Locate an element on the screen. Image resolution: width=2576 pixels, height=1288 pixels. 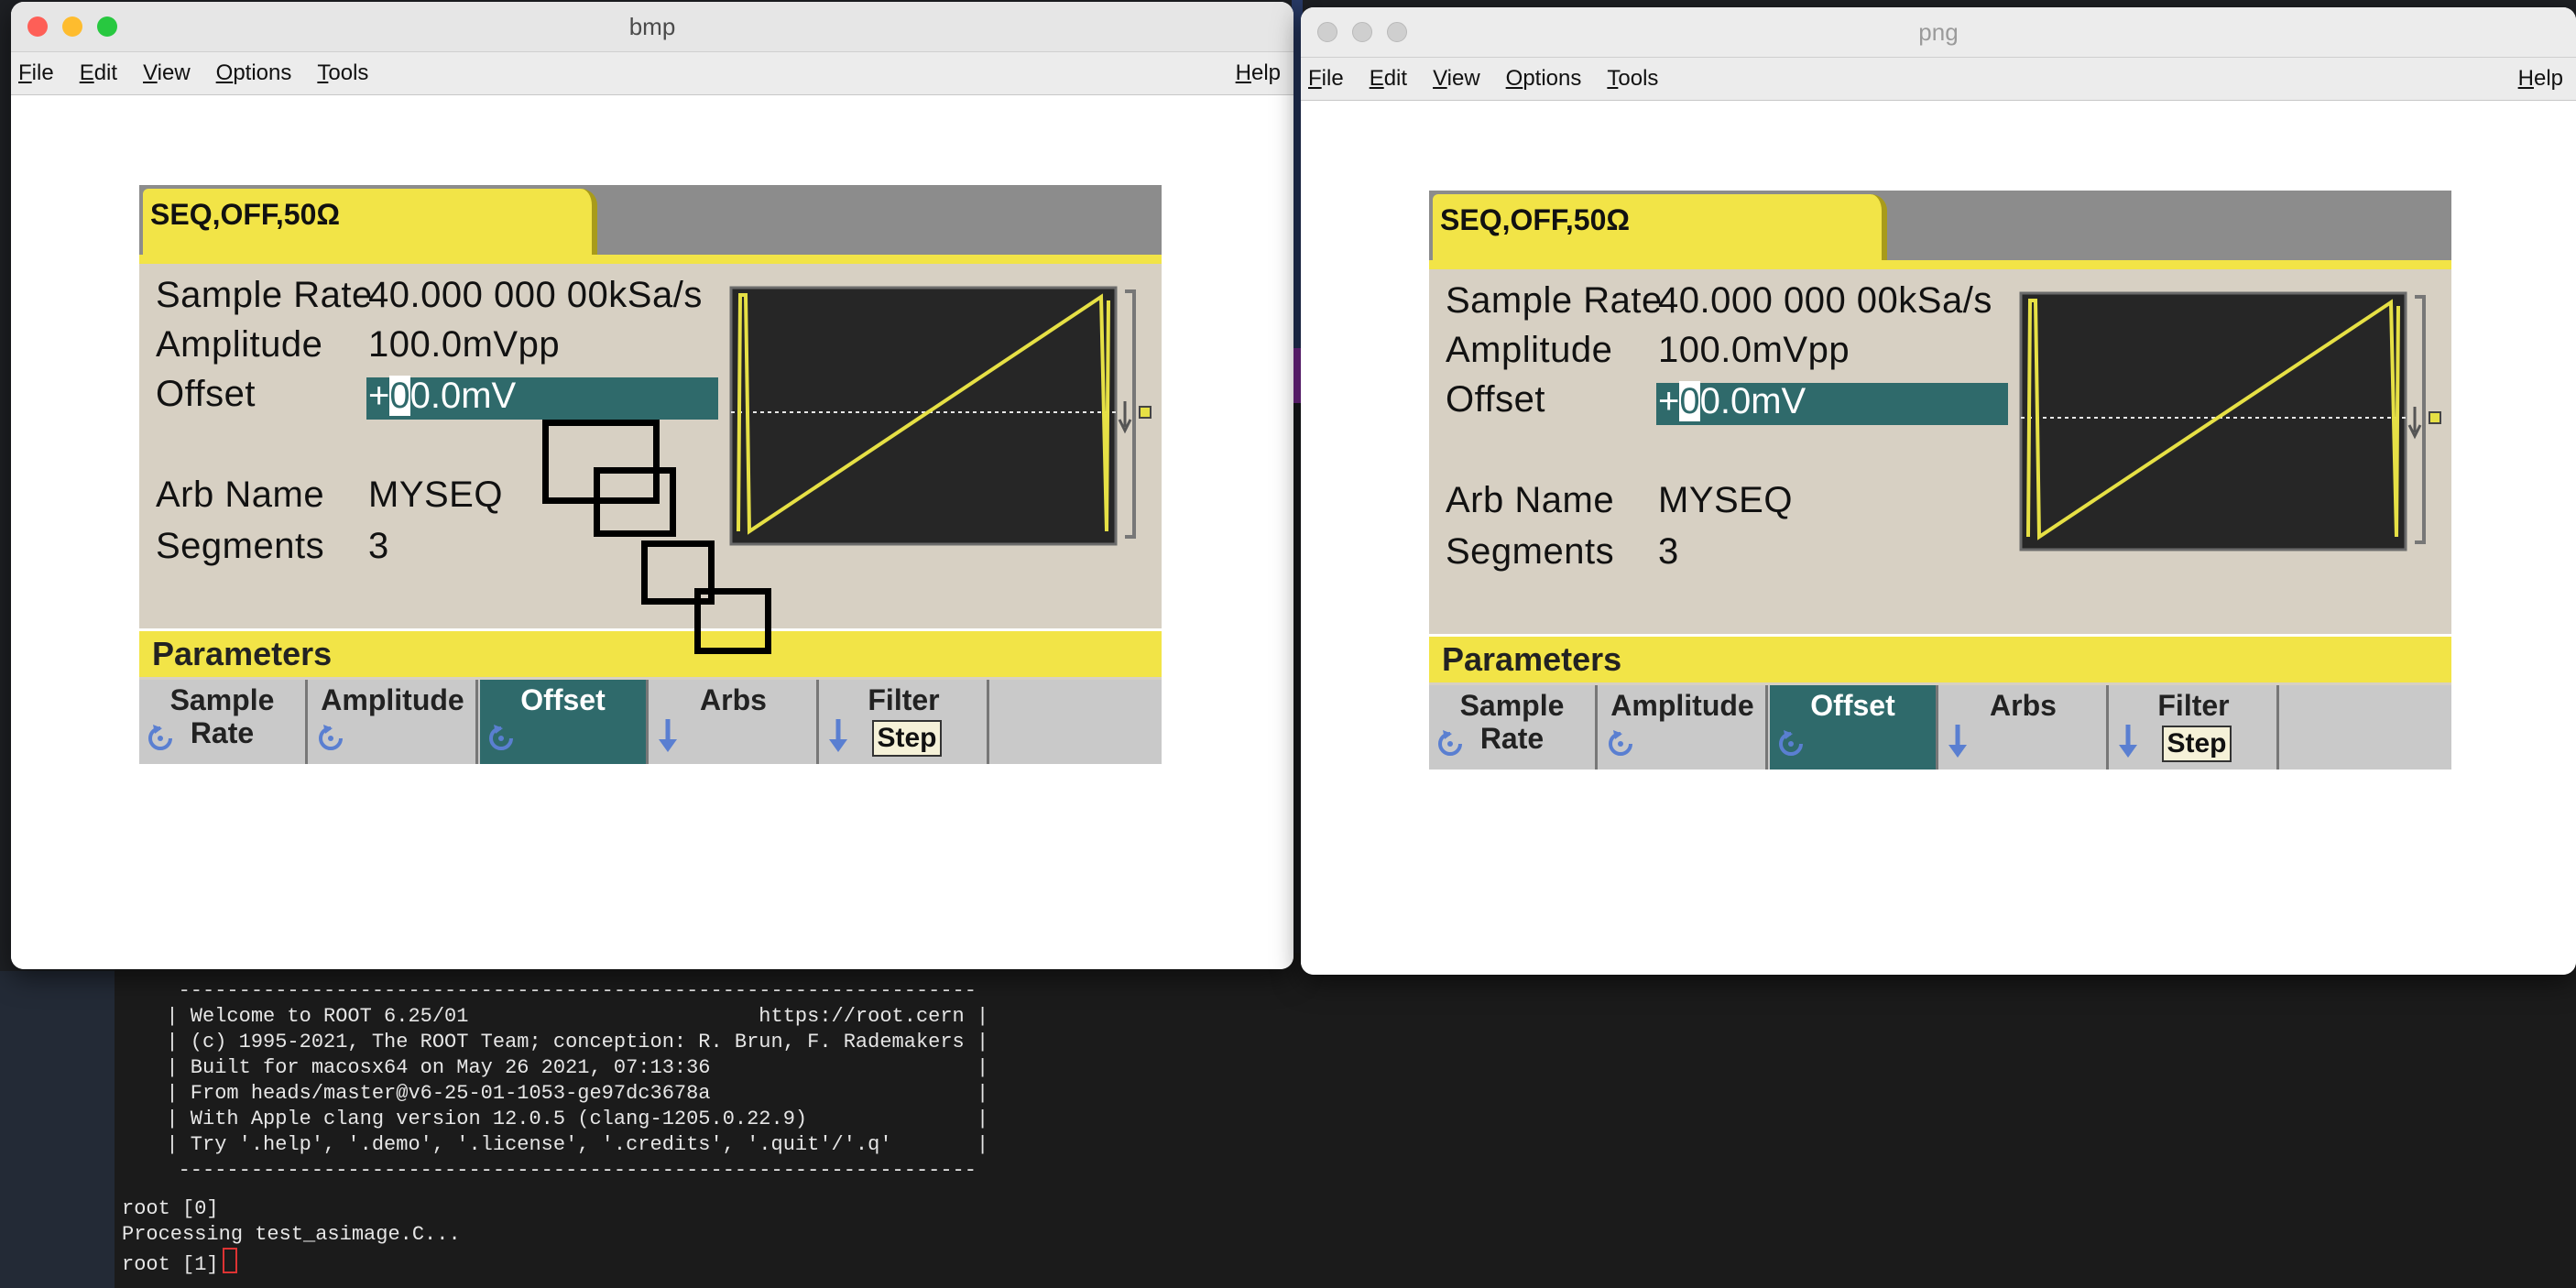
softkey-label: Filter is located at coordinates (2194, 706).